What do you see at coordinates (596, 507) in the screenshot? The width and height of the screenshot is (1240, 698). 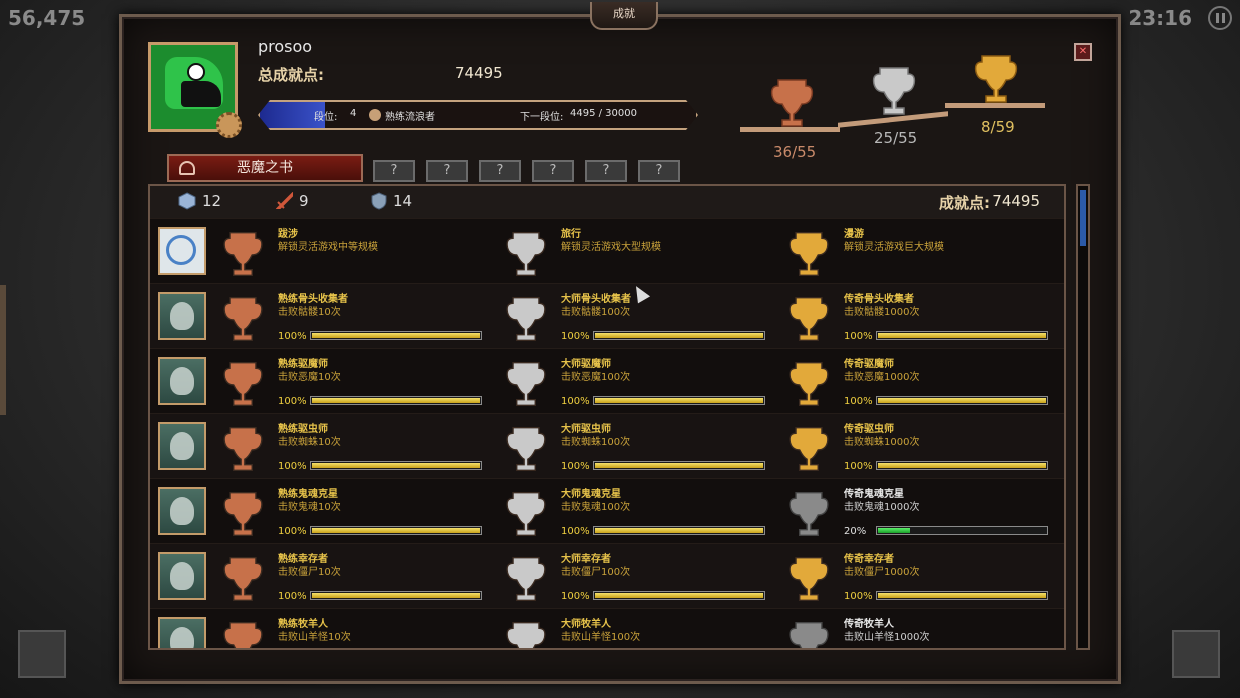 I see `achievement-description: 击败鬼魂100次` at bounding box center [596, 507].